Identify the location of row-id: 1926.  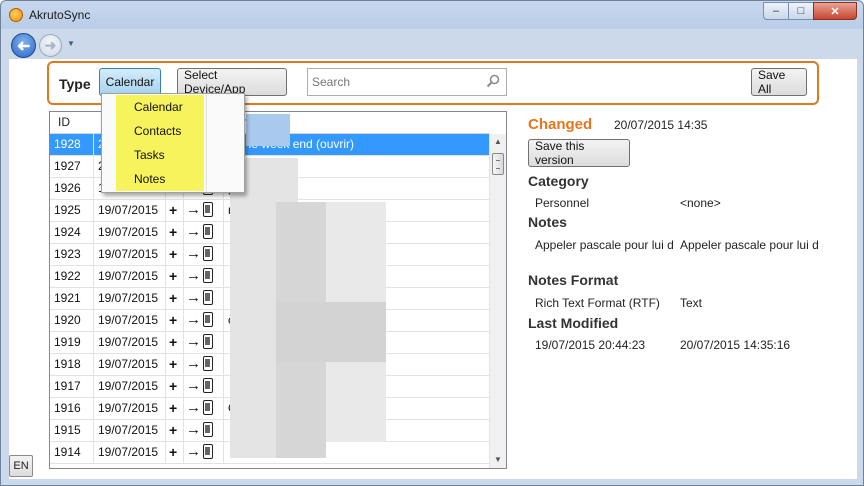
(72, 189).